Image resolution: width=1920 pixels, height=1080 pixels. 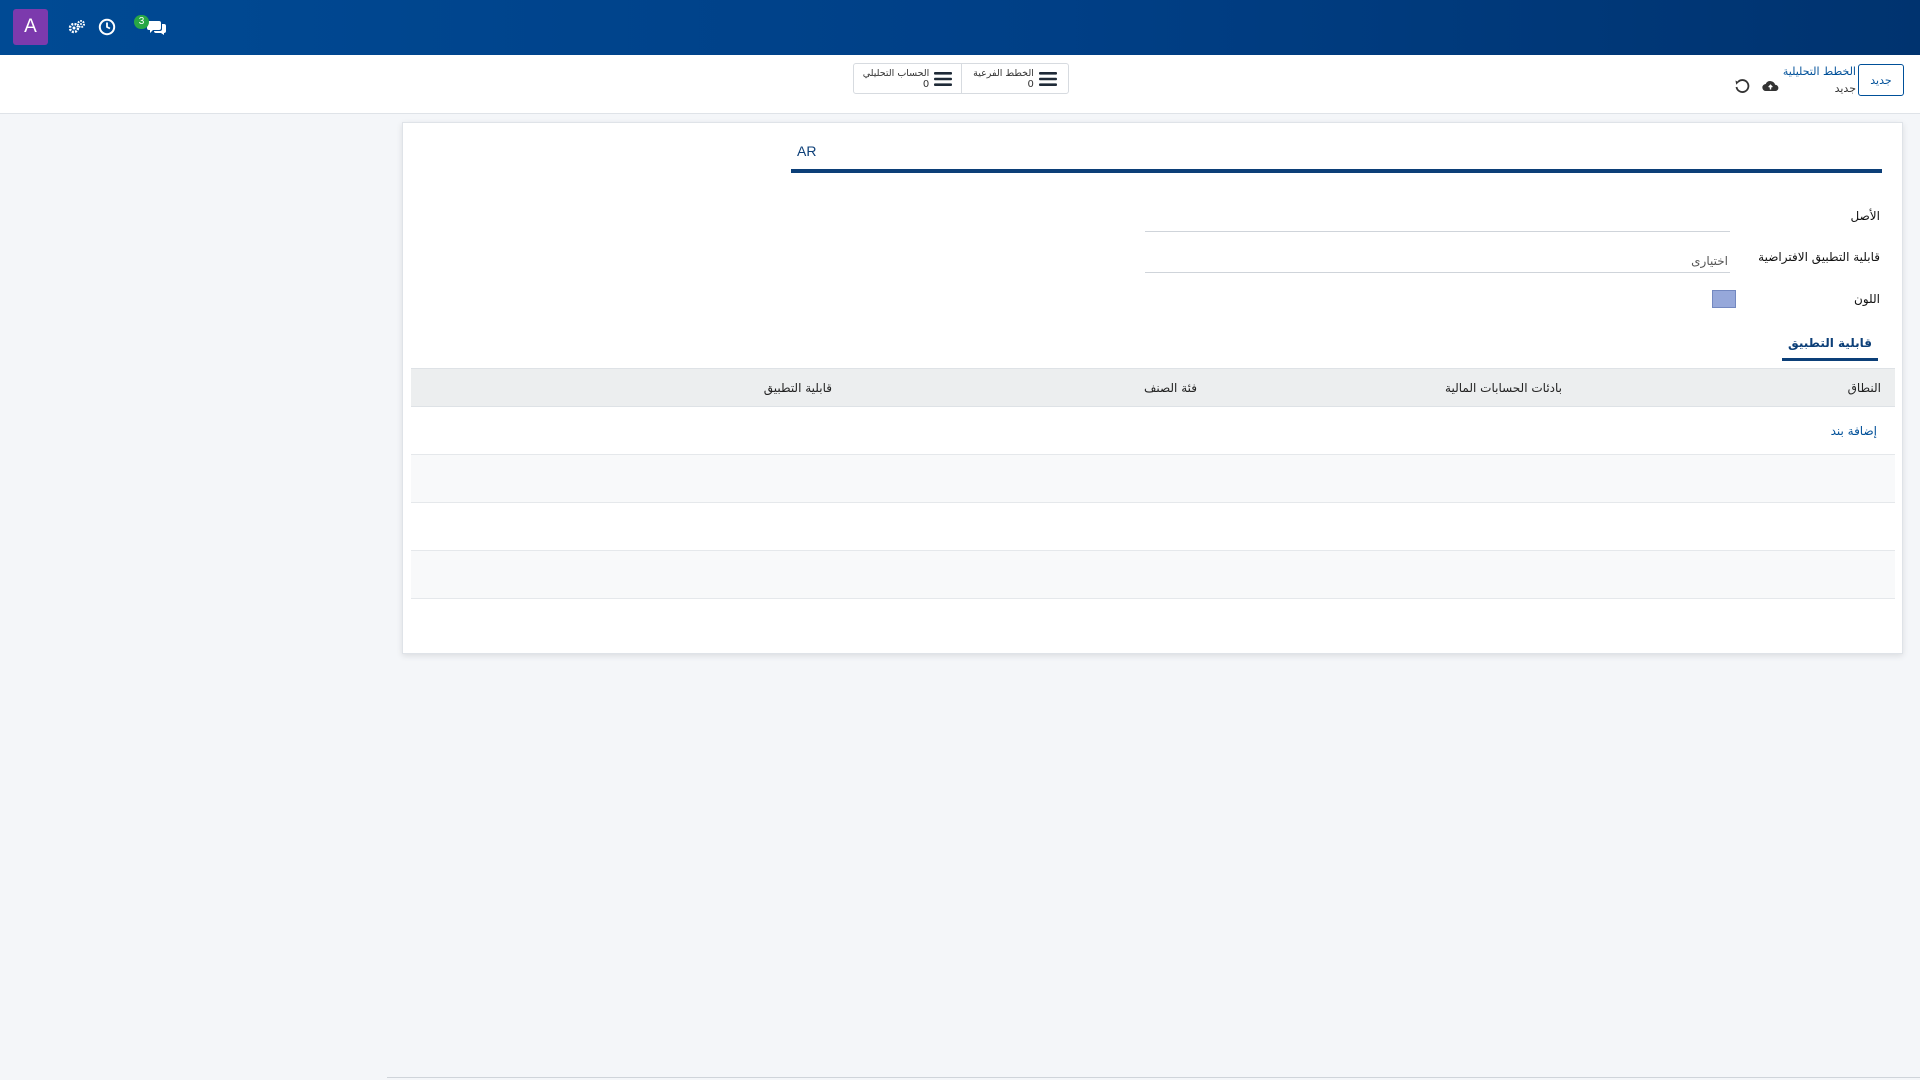 I want to click on bottom-divider, so click(x=1153, y=1077).